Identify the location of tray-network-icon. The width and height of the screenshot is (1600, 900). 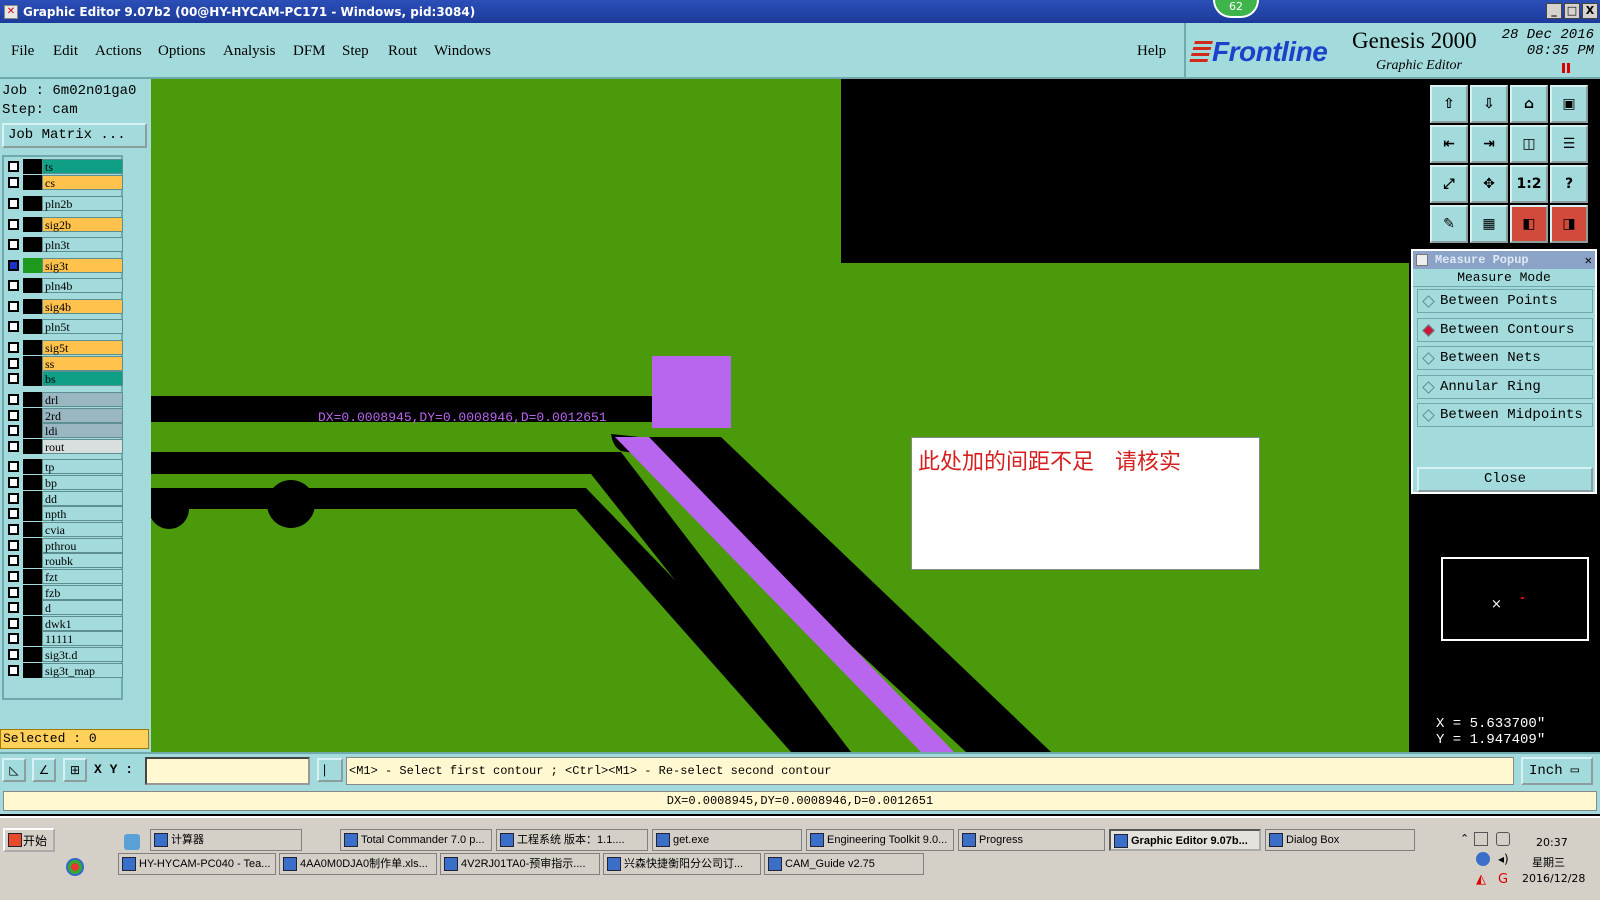
(1483, 859).